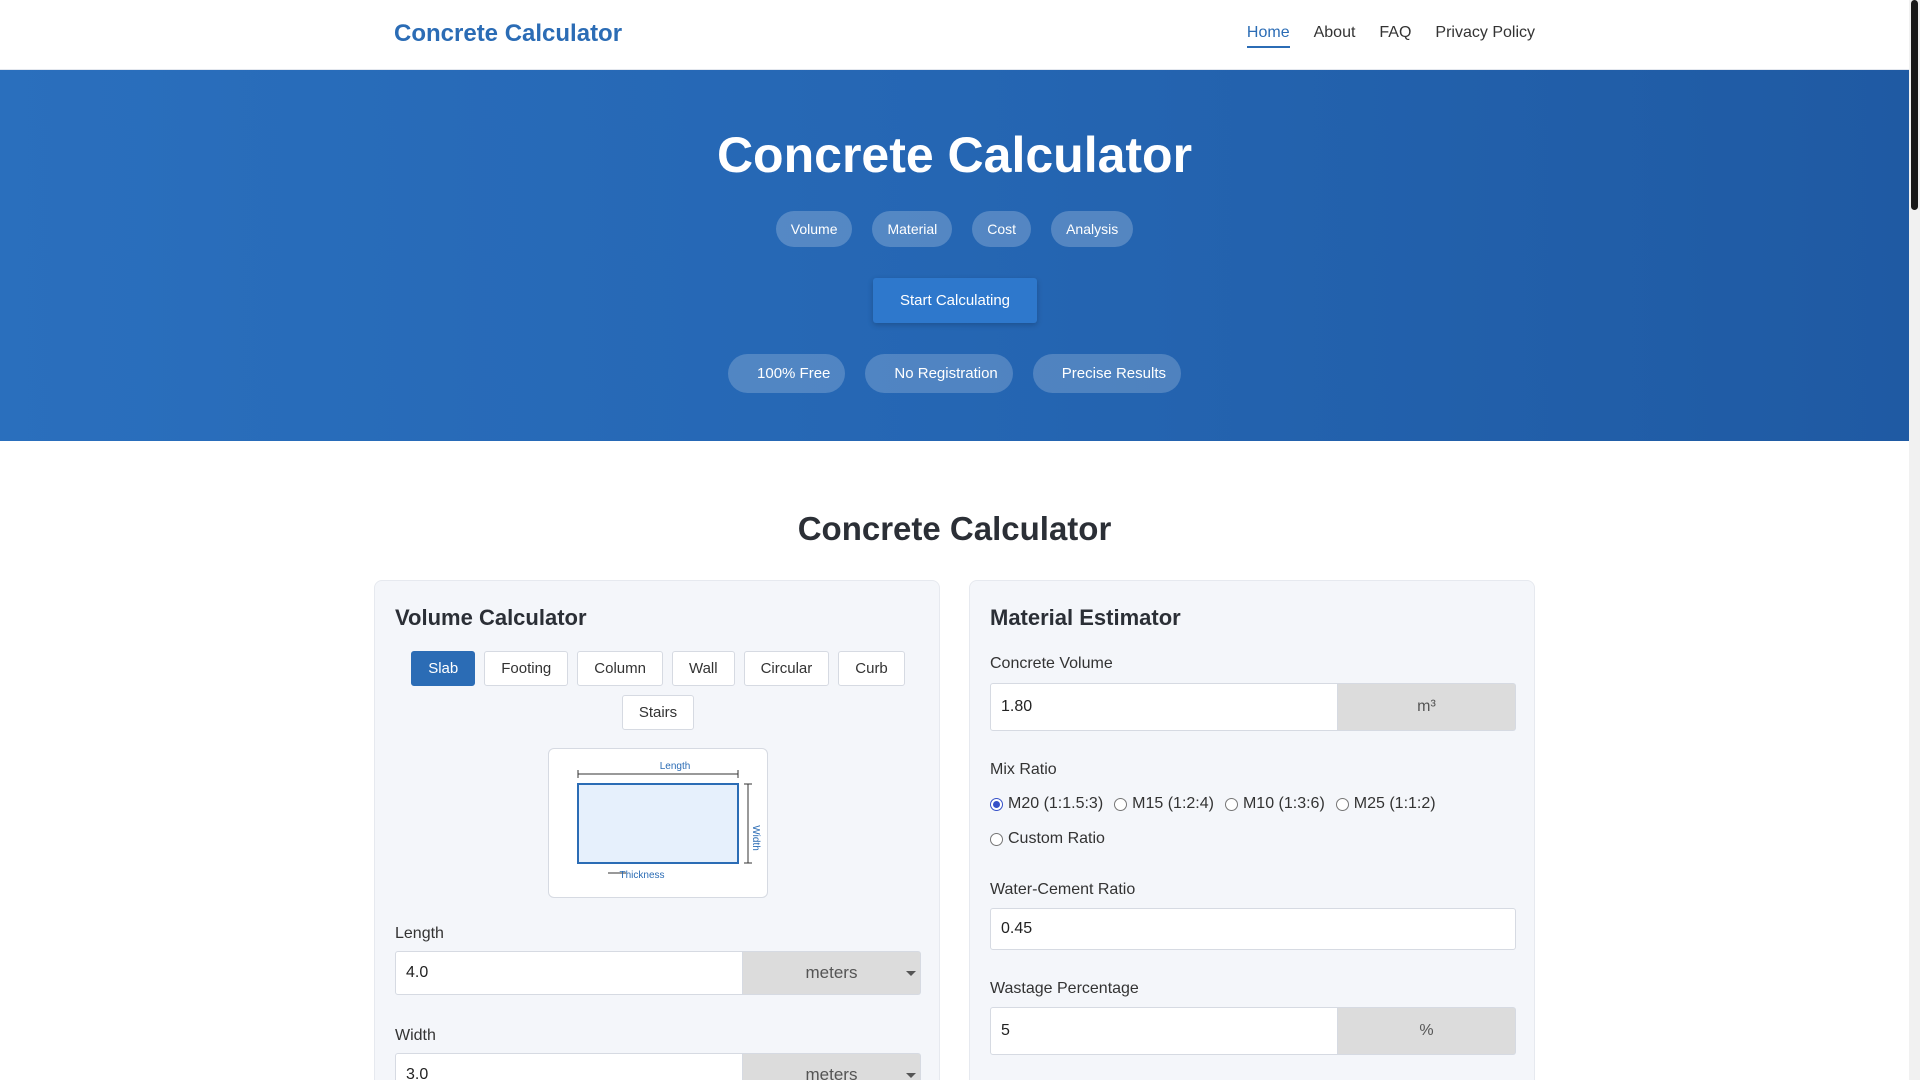 The height and width of the screenshot is (1080, 1920). What do you see at coordinates (620, 668) in the screenshot?
I see `shape-tab-column: Column` at bounding box center [620, 668].